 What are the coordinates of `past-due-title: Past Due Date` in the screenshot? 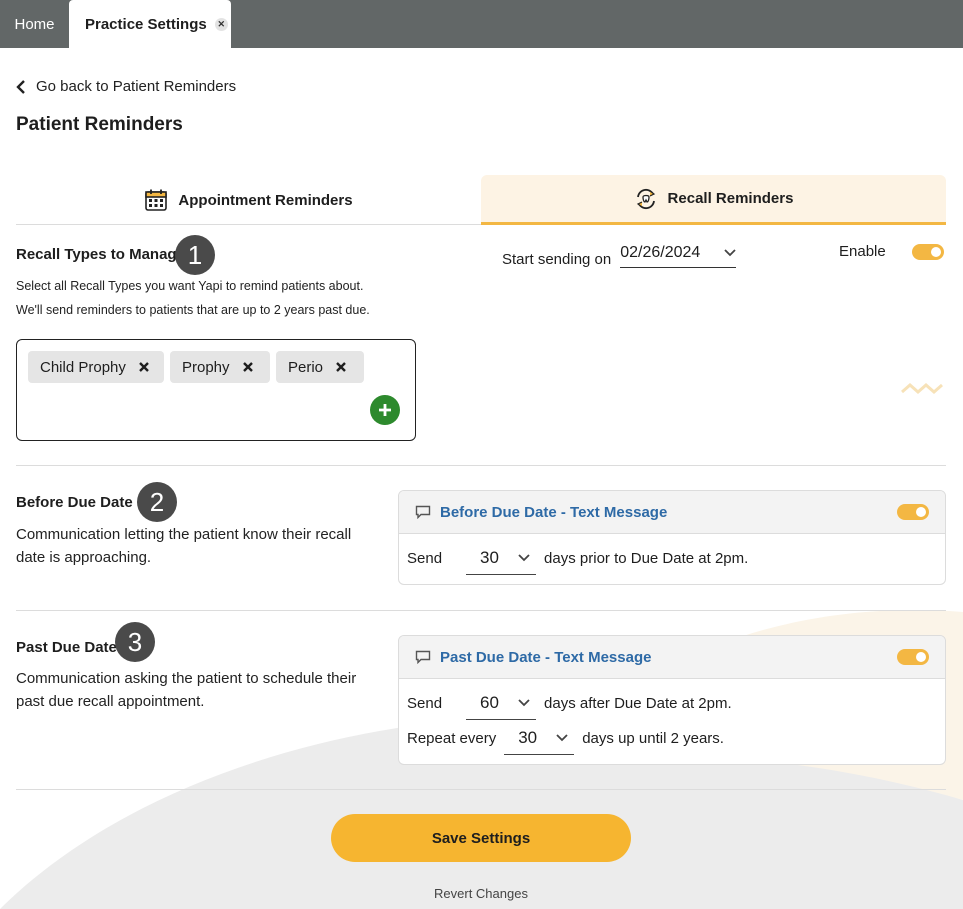 It's located at (66, 647).